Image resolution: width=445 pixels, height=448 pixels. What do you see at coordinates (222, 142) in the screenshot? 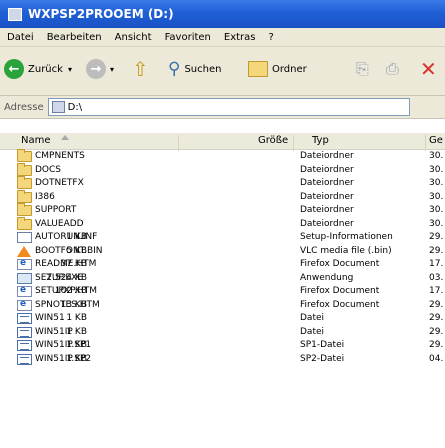
I see `column-header: Name Größe Typ Ge` at bounding box center [222, 142].